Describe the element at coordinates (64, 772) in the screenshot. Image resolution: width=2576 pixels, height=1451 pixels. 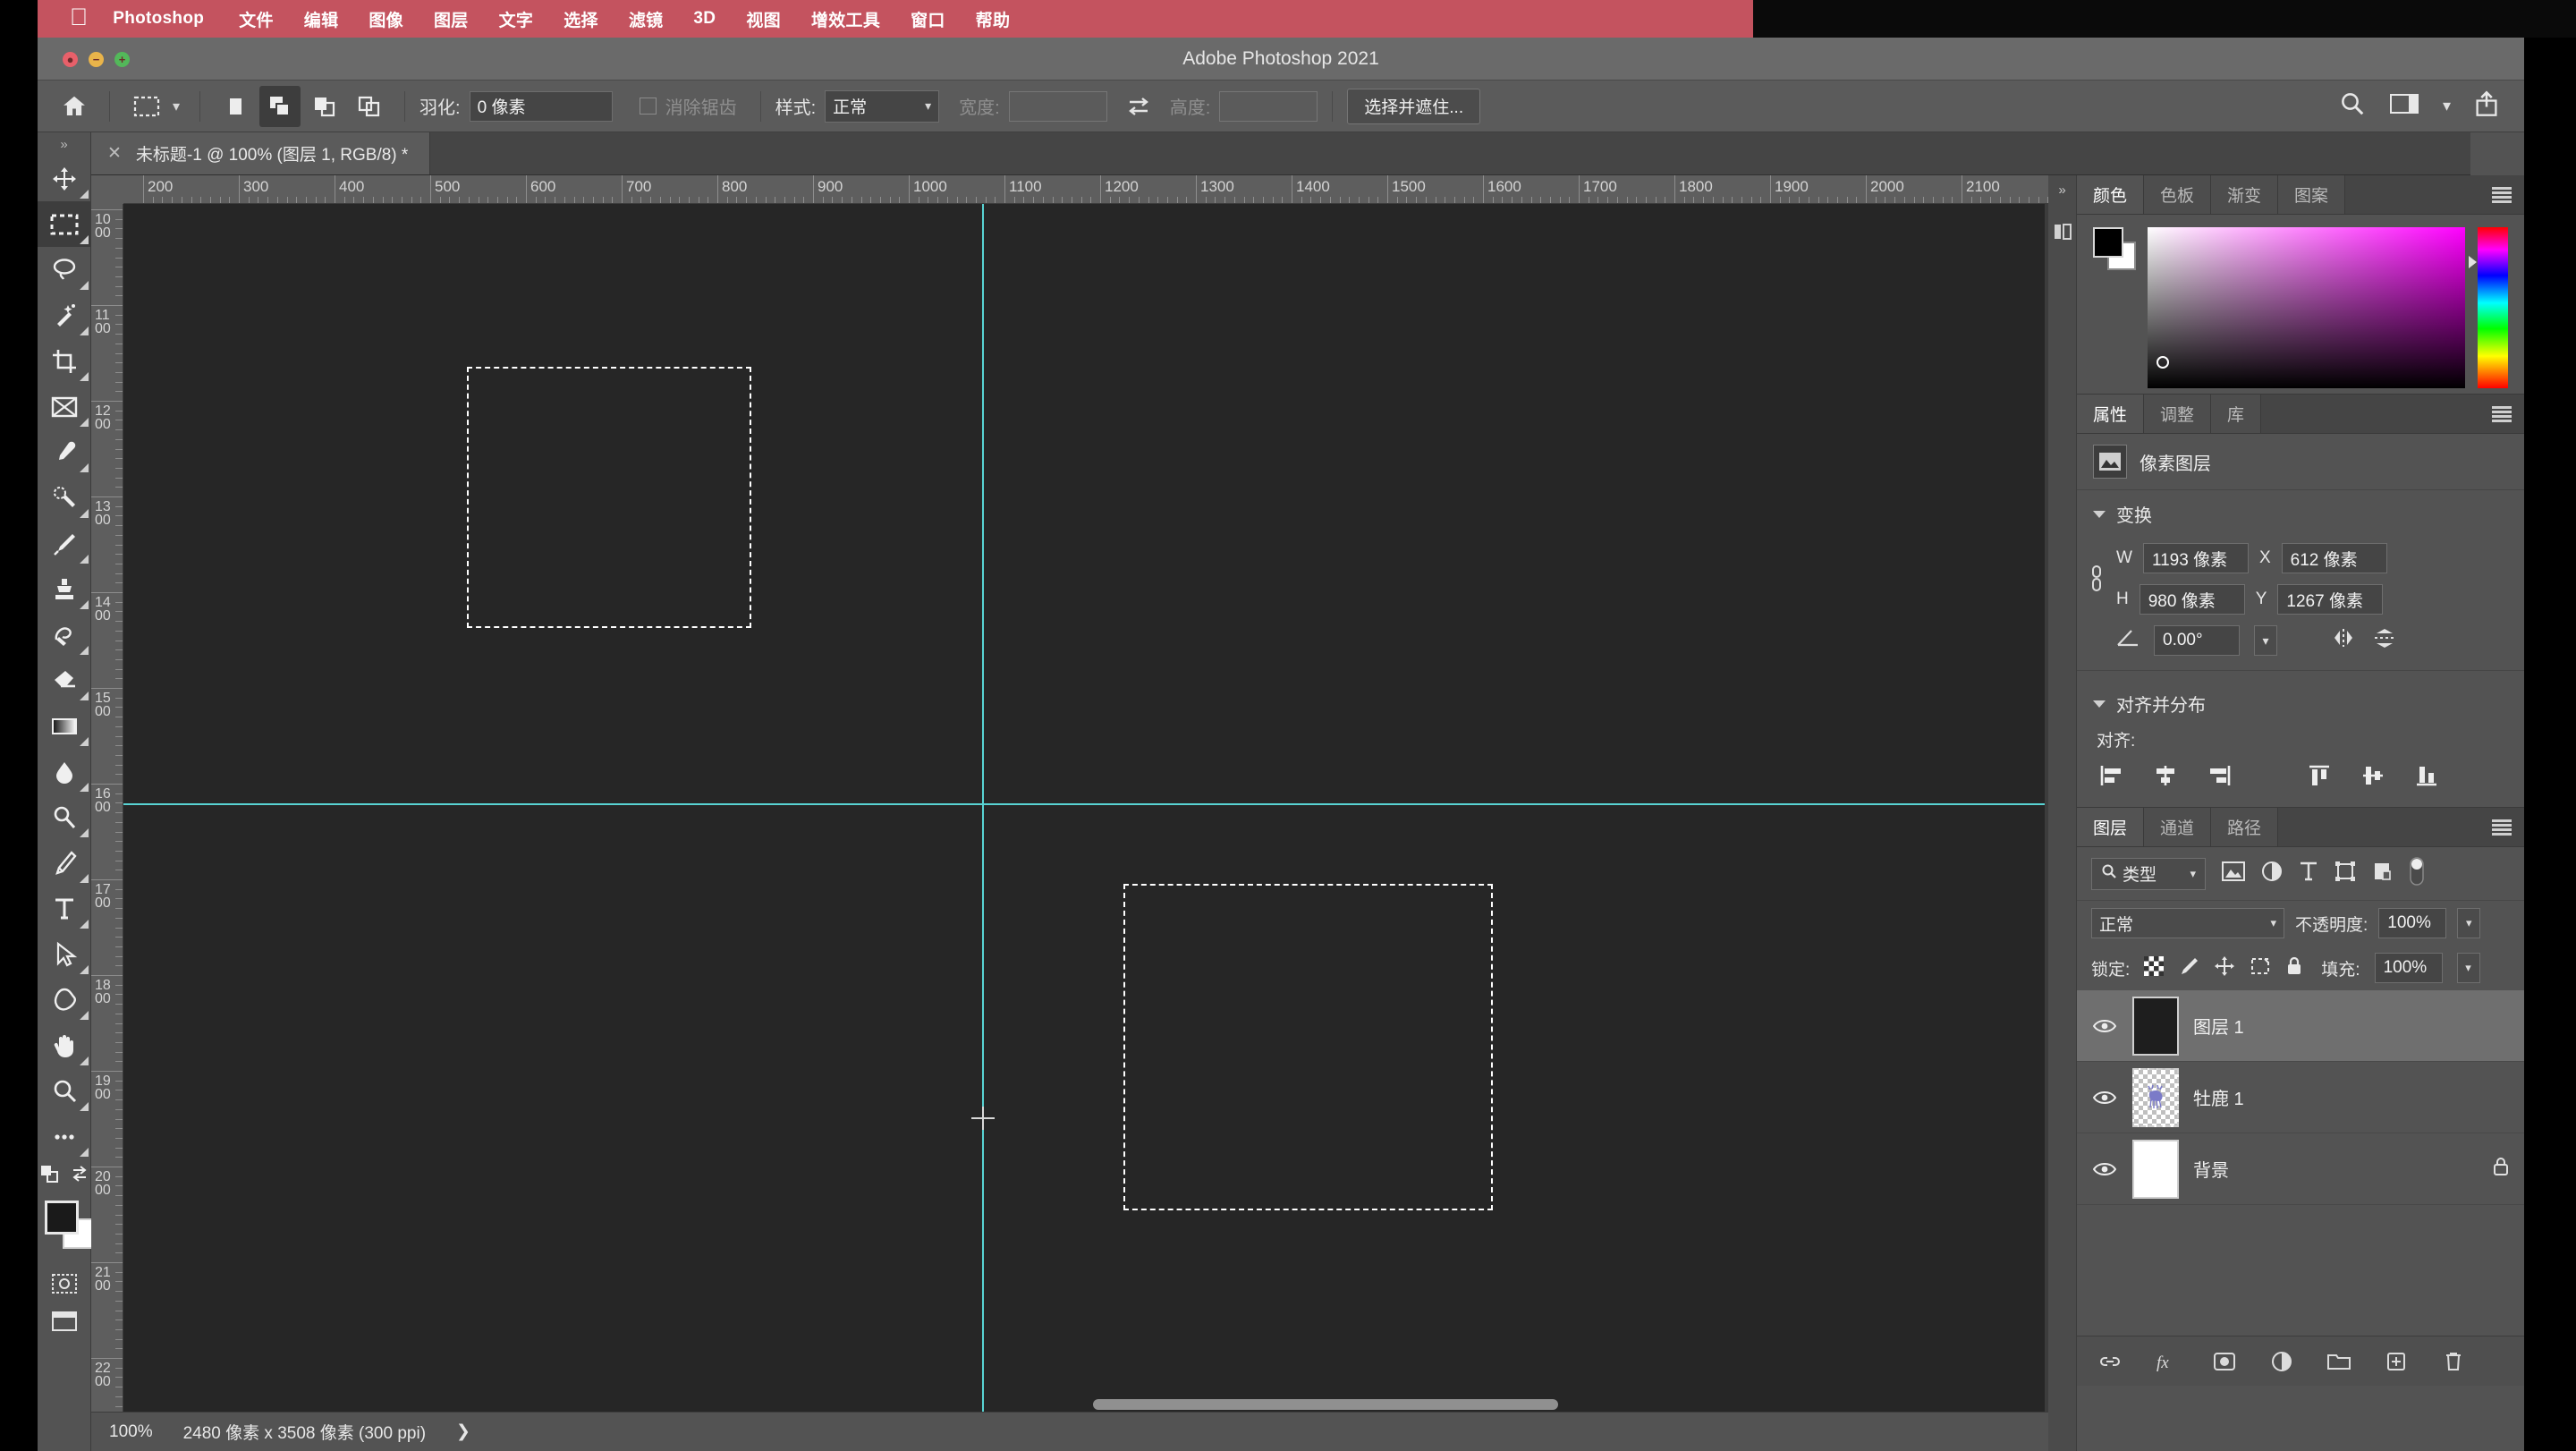
I see `blur-tool` at that location.